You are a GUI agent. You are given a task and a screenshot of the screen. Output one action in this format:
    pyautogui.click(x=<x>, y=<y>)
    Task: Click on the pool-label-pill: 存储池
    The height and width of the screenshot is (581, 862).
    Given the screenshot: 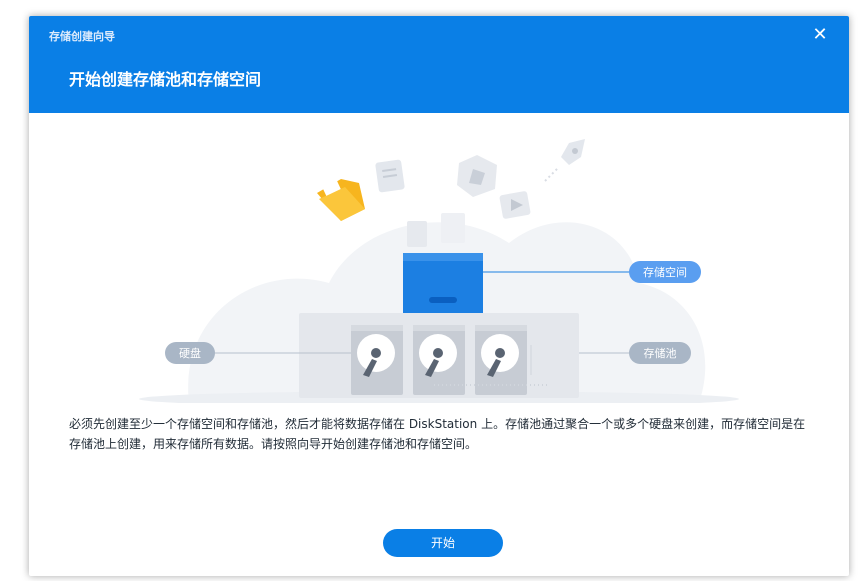 What is the action you would take?
    pyautogui.click(x=660, y=353)
    